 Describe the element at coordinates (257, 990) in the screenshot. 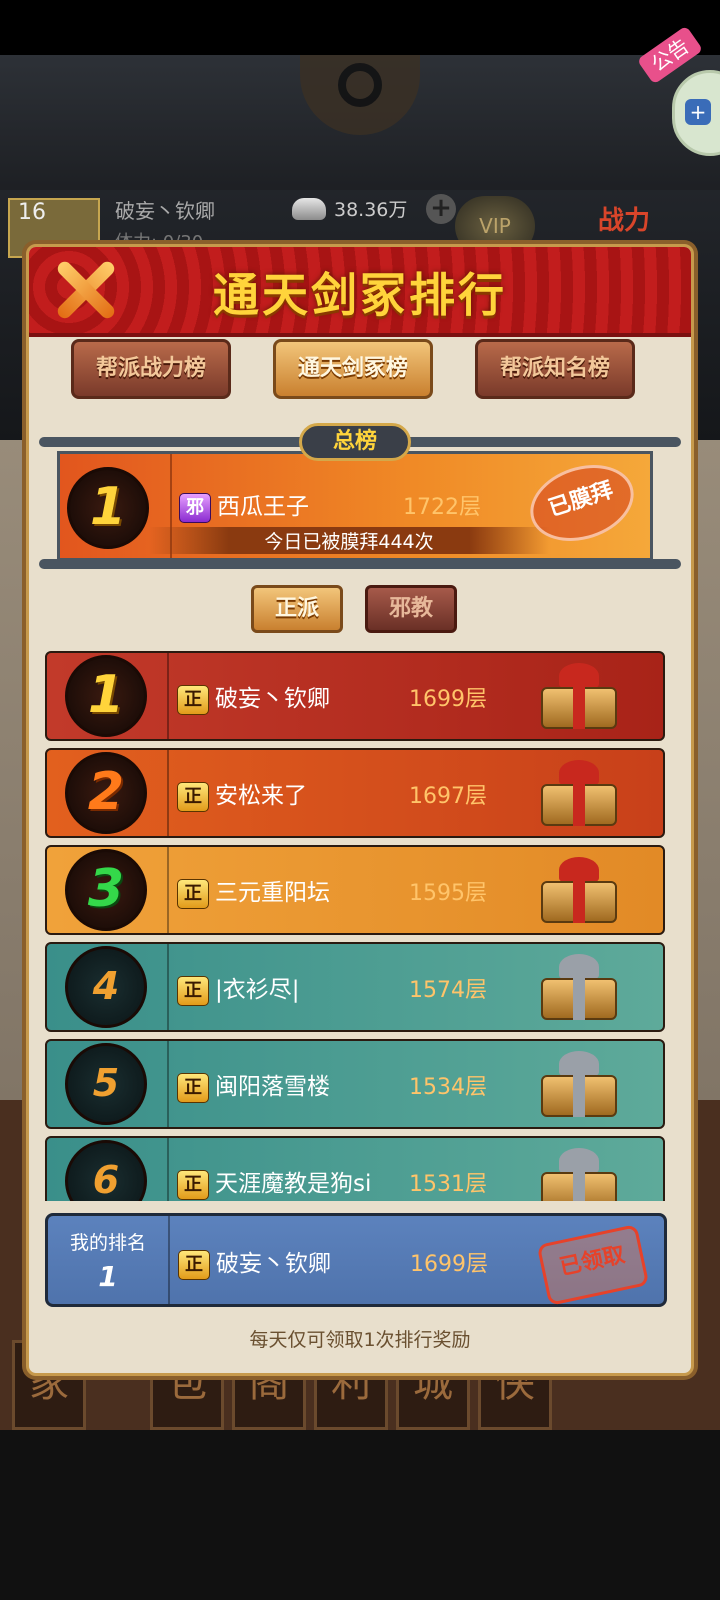

I see `row-name: |衣衫尽|` at that location.